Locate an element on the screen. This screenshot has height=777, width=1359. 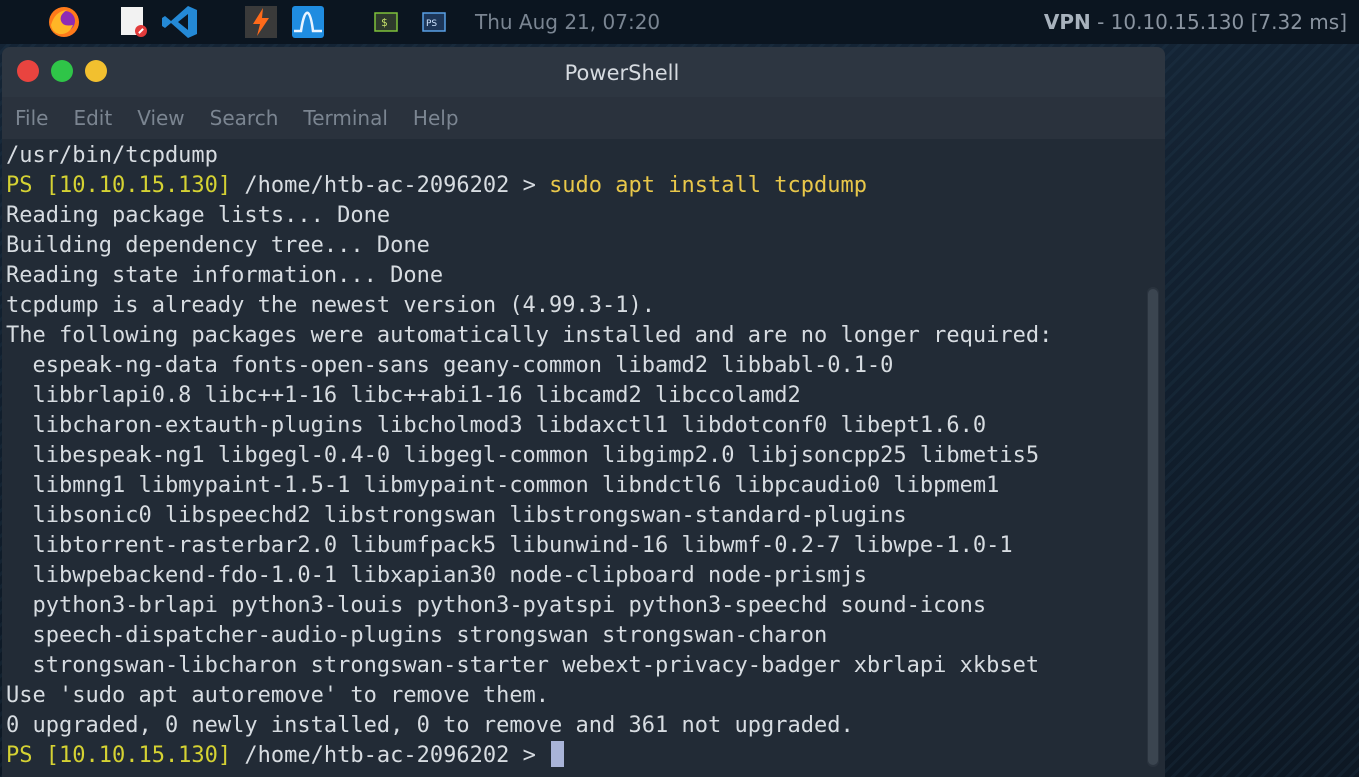
window-titlebar: PowerShell is located at coordinates (583, 72).